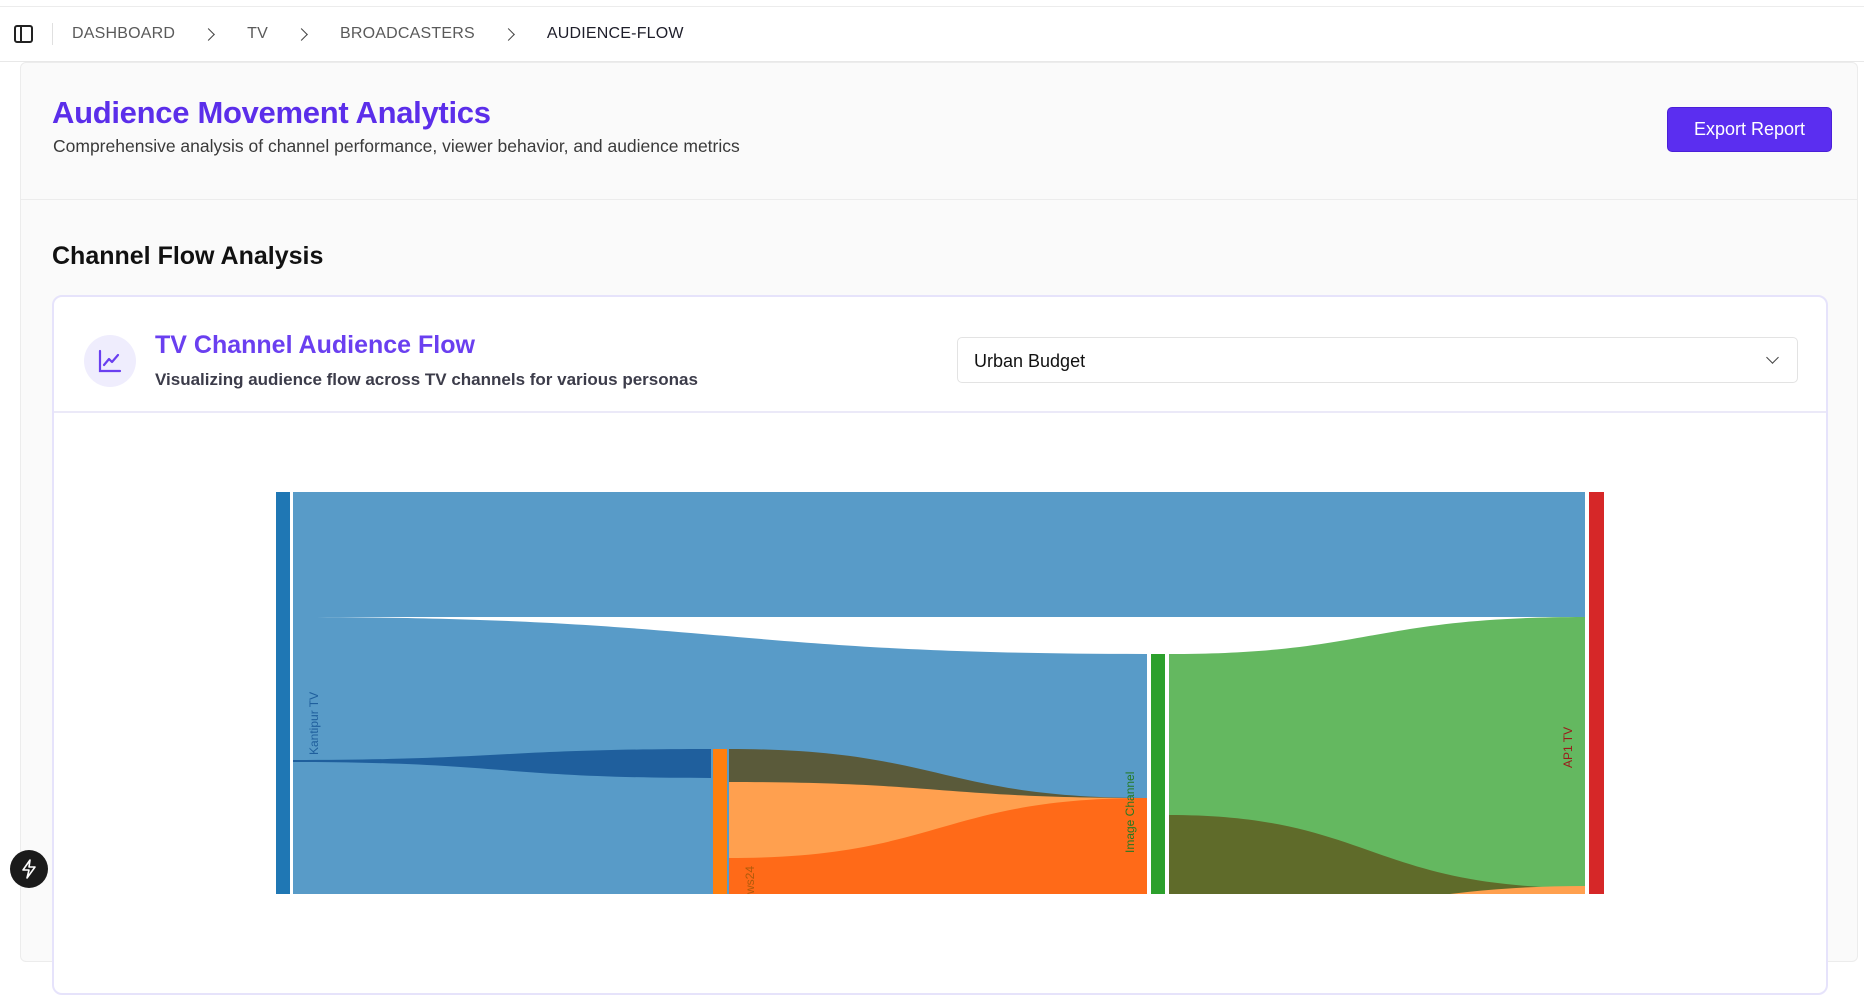 This screenshot has height=995, width=1864. Describe the element at coordinates (314, 723) in the screenshot. I see `label-kantipur-tv: Kantipur TV` at that location.